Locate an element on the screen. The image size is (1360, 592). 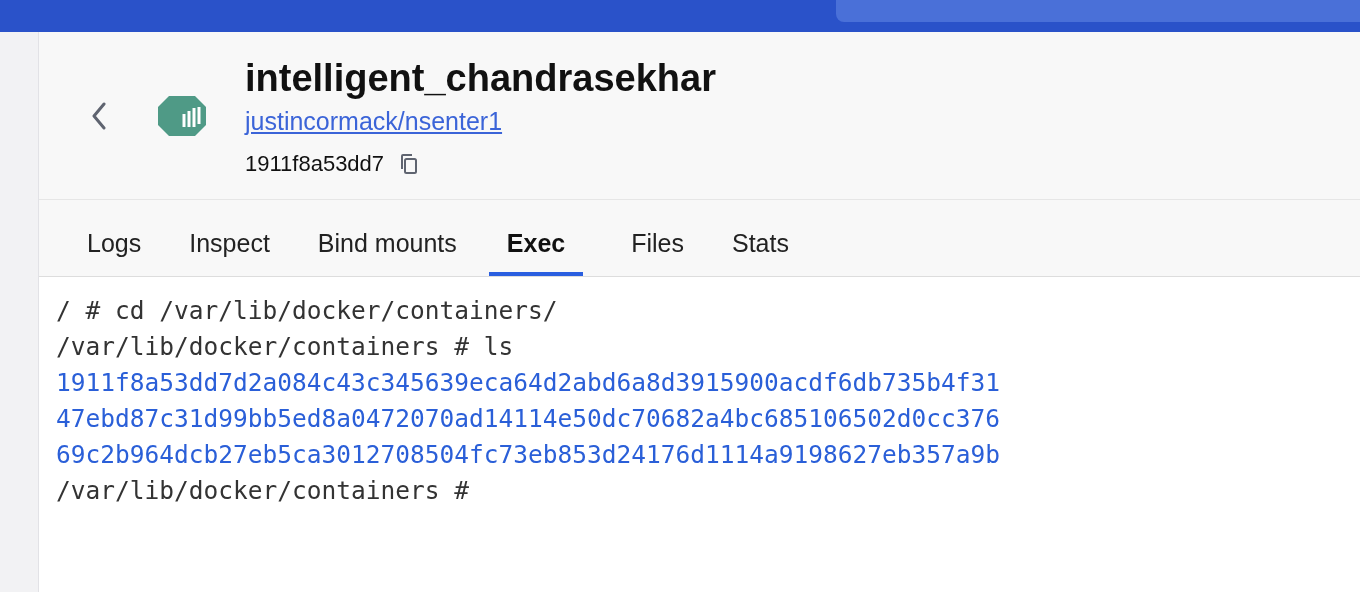
terminal-line: / # cd /var/lib/docker/containers/ is located at coordinates (307, 311).